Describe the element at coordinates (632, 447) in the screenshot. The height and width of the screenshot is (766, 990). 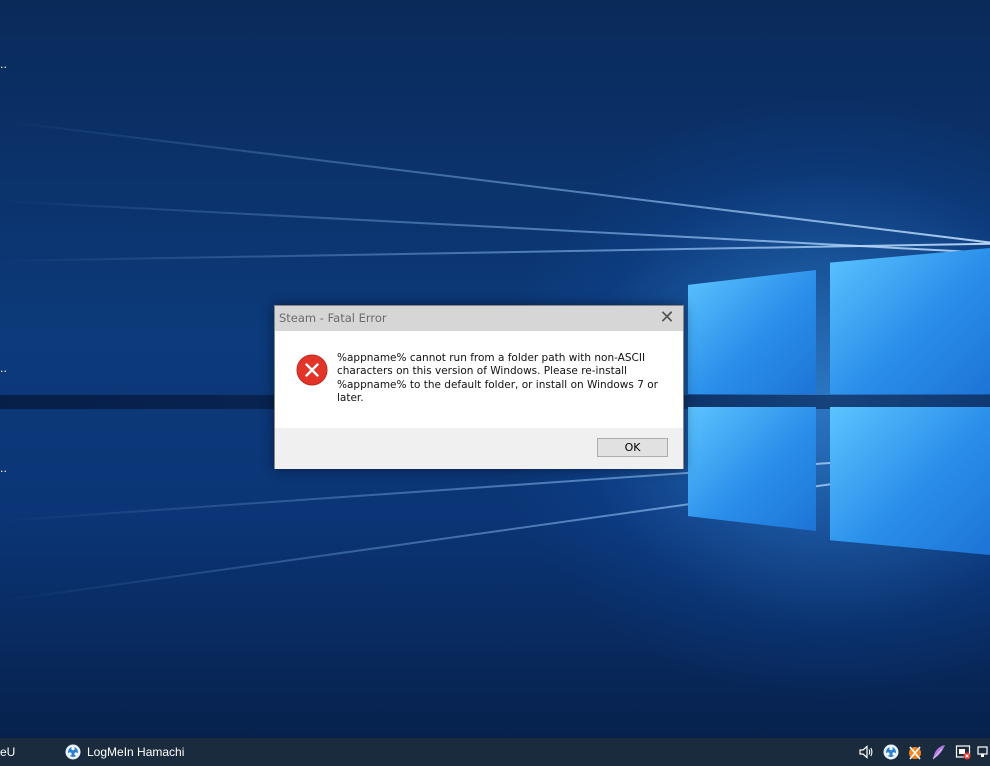
I see `ok-button: OK` at that location.